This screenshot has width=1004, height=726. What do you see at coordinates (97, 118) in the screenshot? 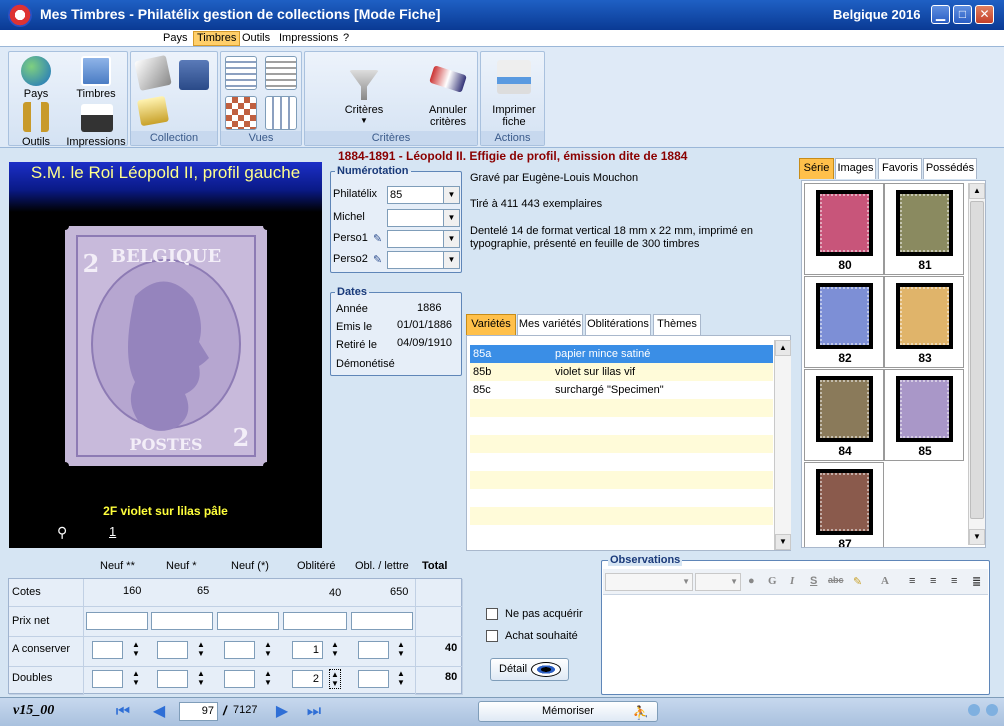
I see `printer-icon` at bounding box center [97, 118].